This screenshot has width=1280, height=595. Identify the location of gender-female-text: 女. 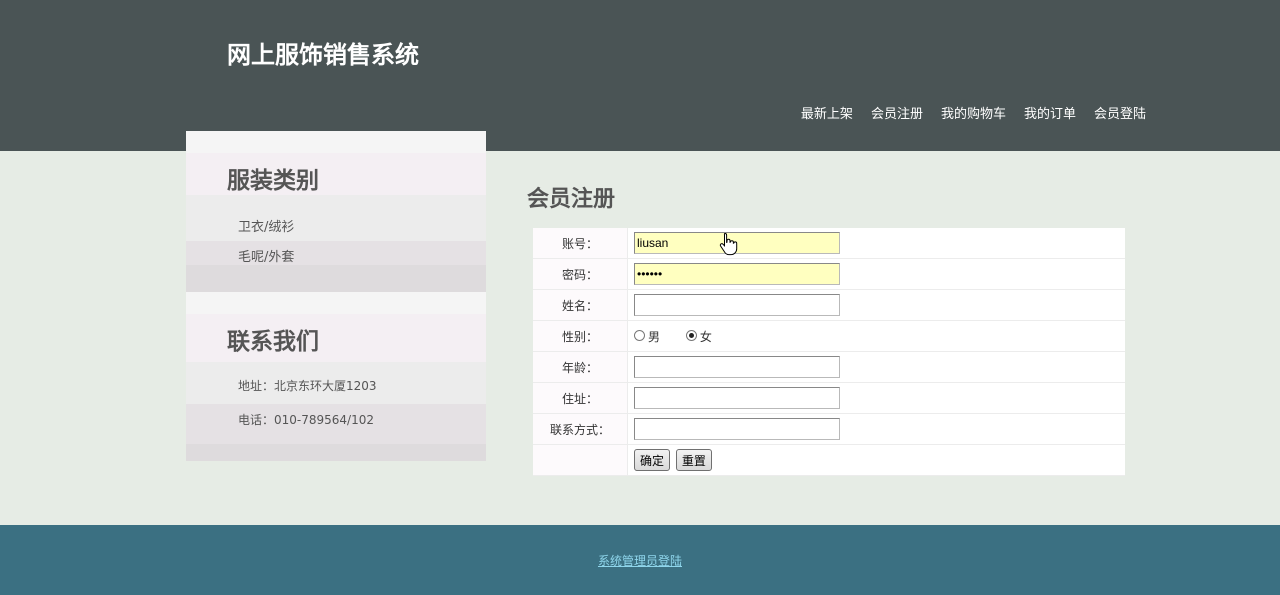
(705, 336).